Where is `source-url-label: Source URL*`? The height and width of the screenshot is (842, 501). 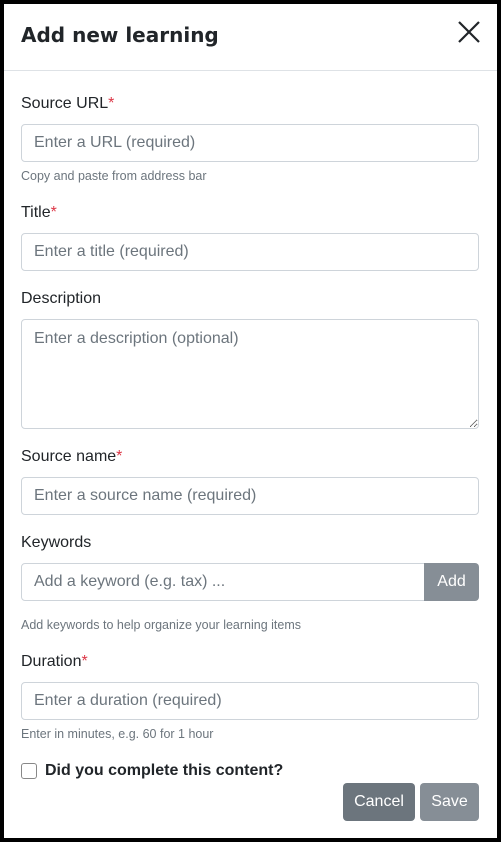 source-url-label: Source URL* is located at coordinates (67, 104).